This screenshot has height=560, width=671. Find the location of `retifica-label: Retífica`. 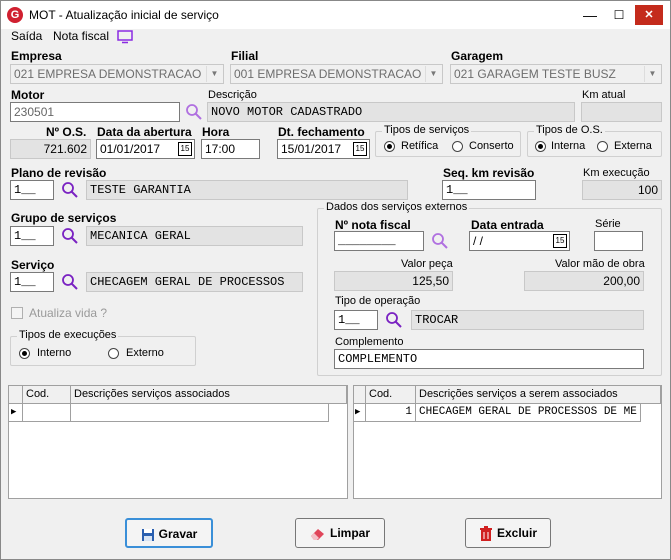

retifica-label: Retífica is located at coordinates (420, 146).